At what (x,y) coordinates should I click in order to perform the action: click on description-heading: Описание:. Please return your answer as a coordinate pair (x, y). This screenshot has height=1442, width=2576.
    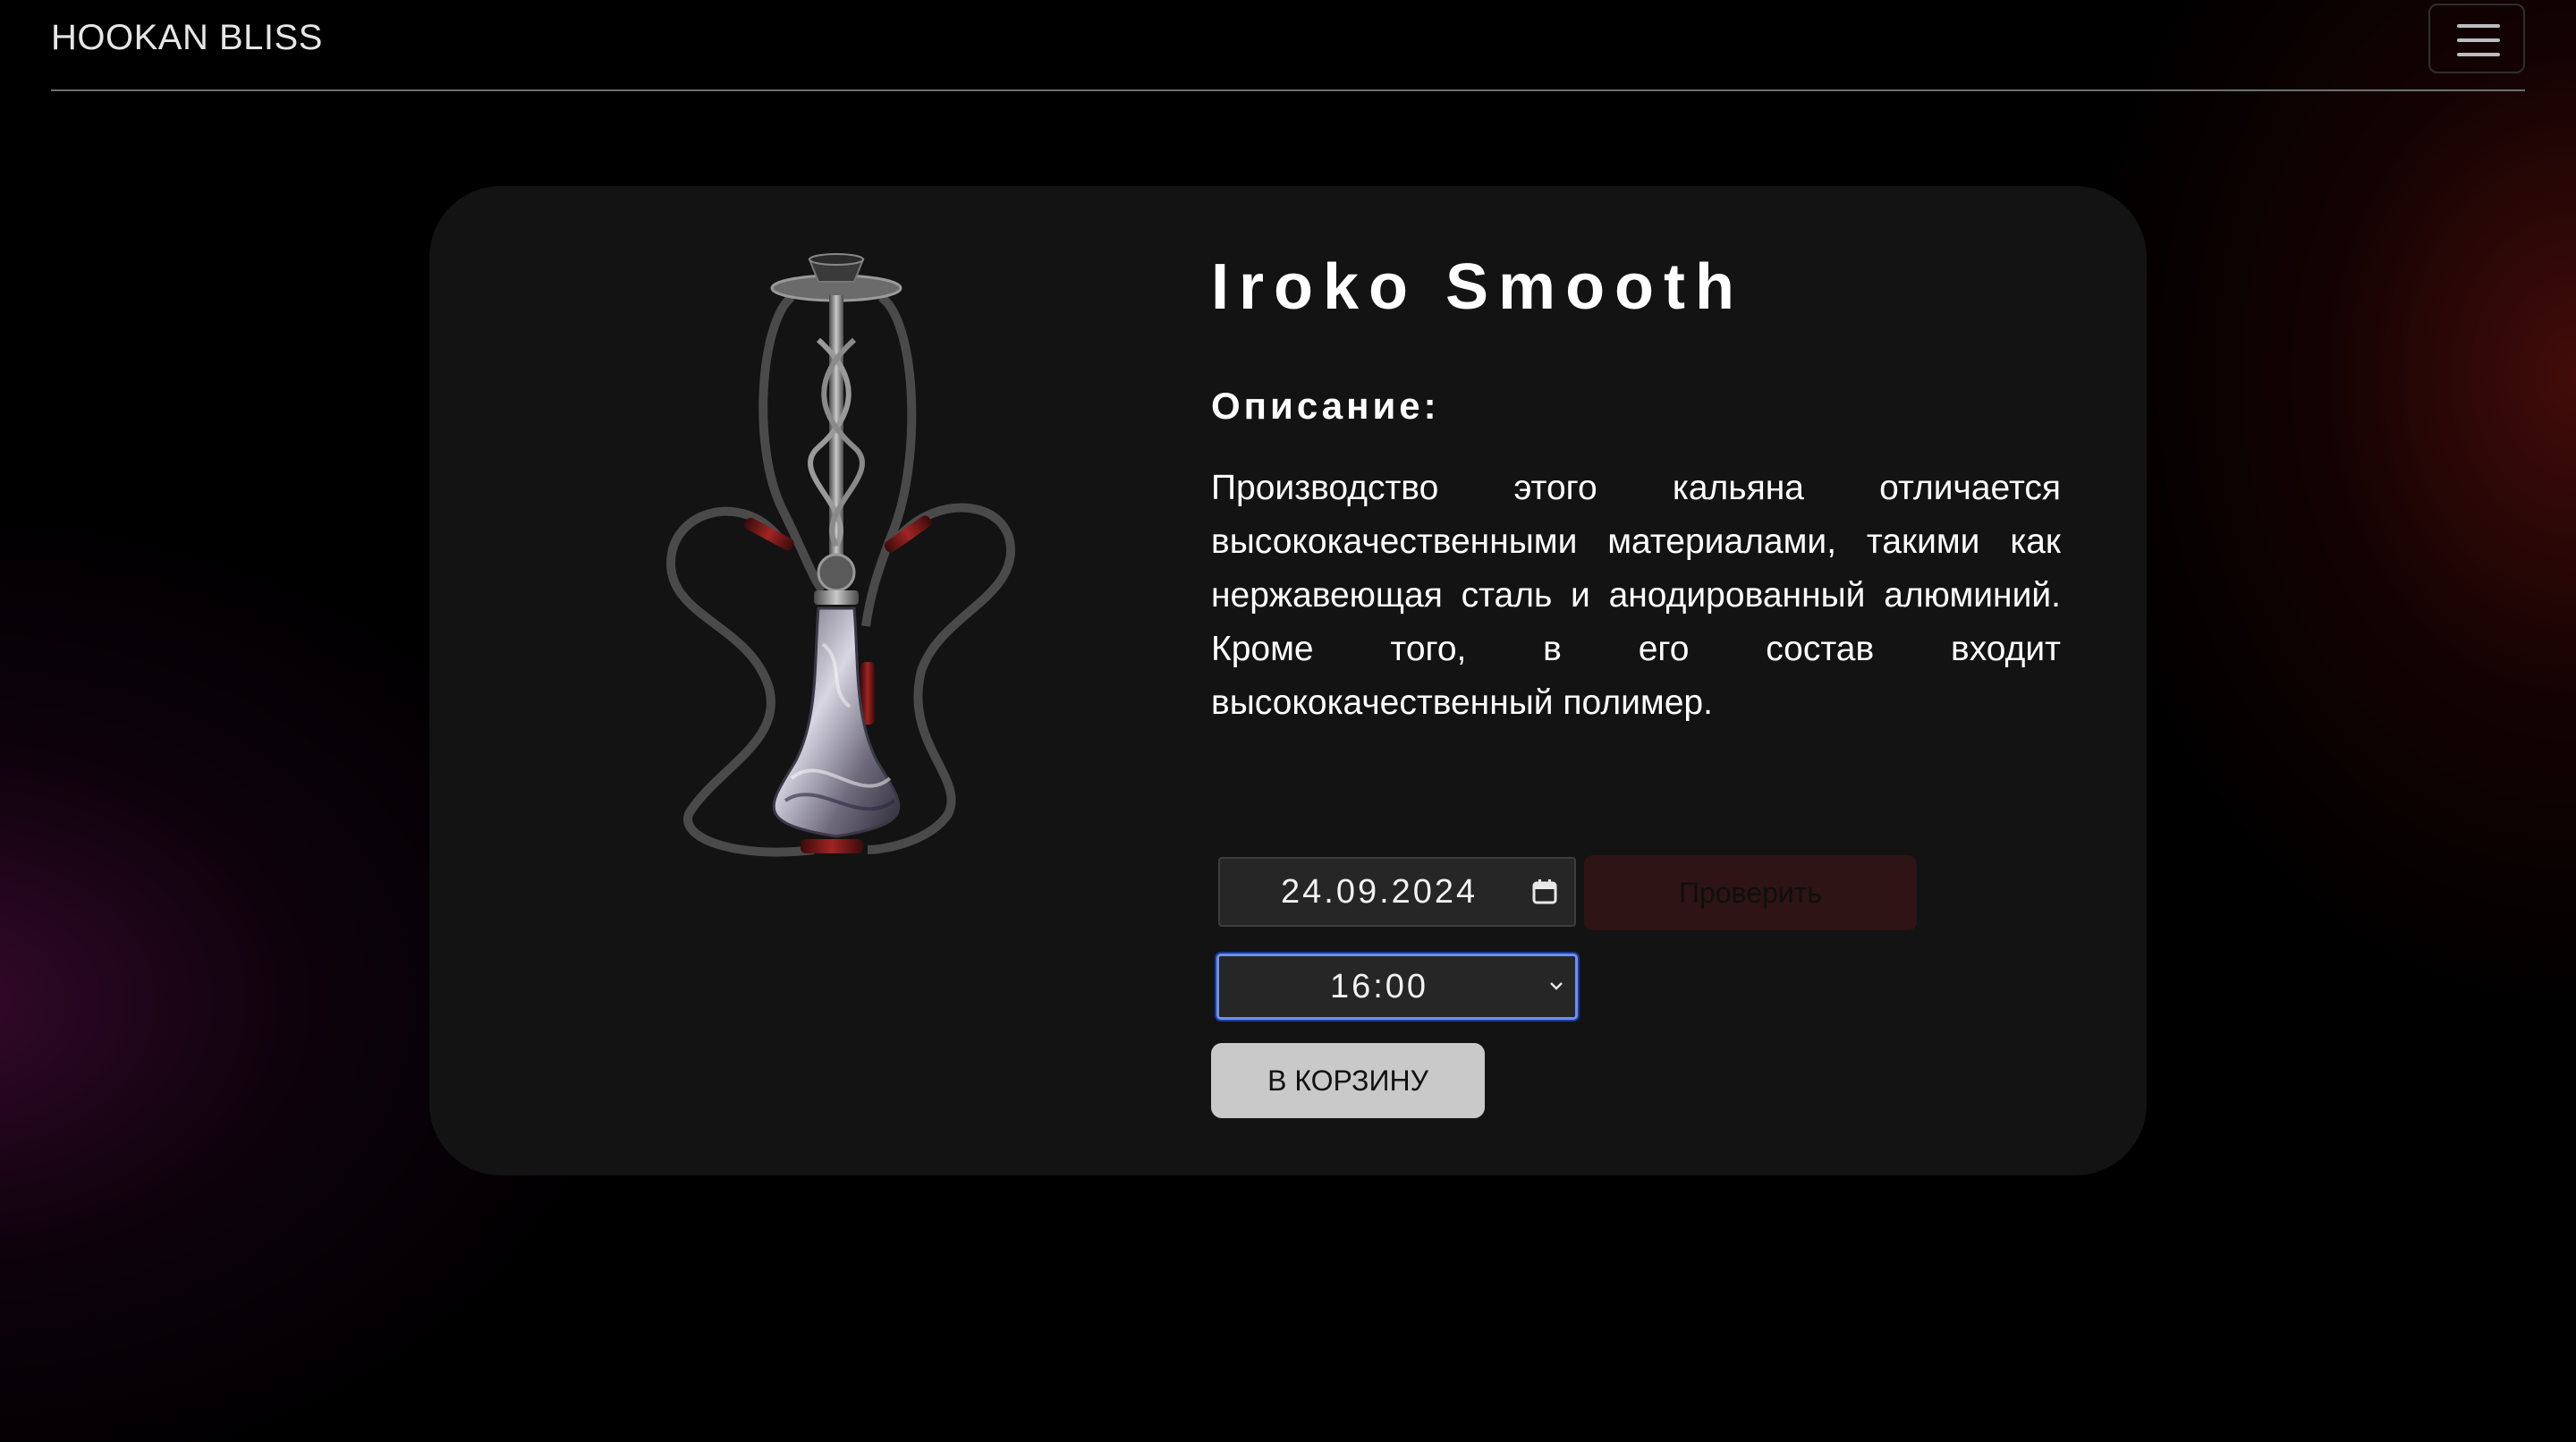
    Looking at the image, I should click on (1325, 406).